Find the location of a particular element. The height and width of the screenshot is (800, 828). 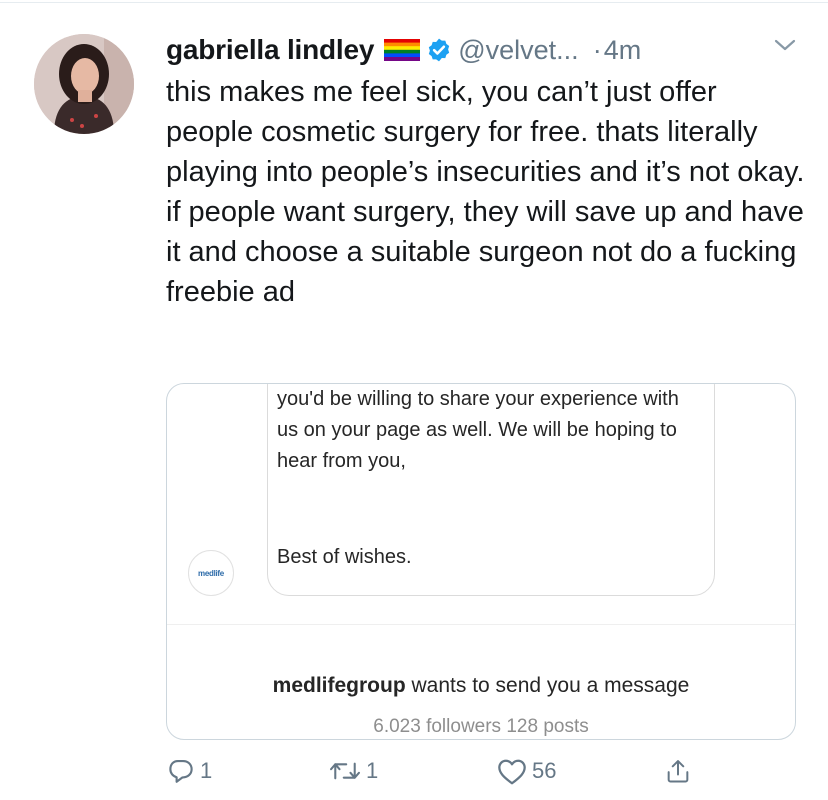

author-name: gabriella lindley is located at coordinates (270, 50).